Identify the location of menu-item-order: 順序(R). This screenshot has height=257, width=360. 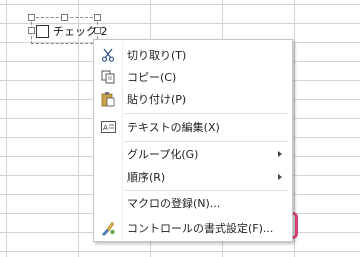
(193, 177).